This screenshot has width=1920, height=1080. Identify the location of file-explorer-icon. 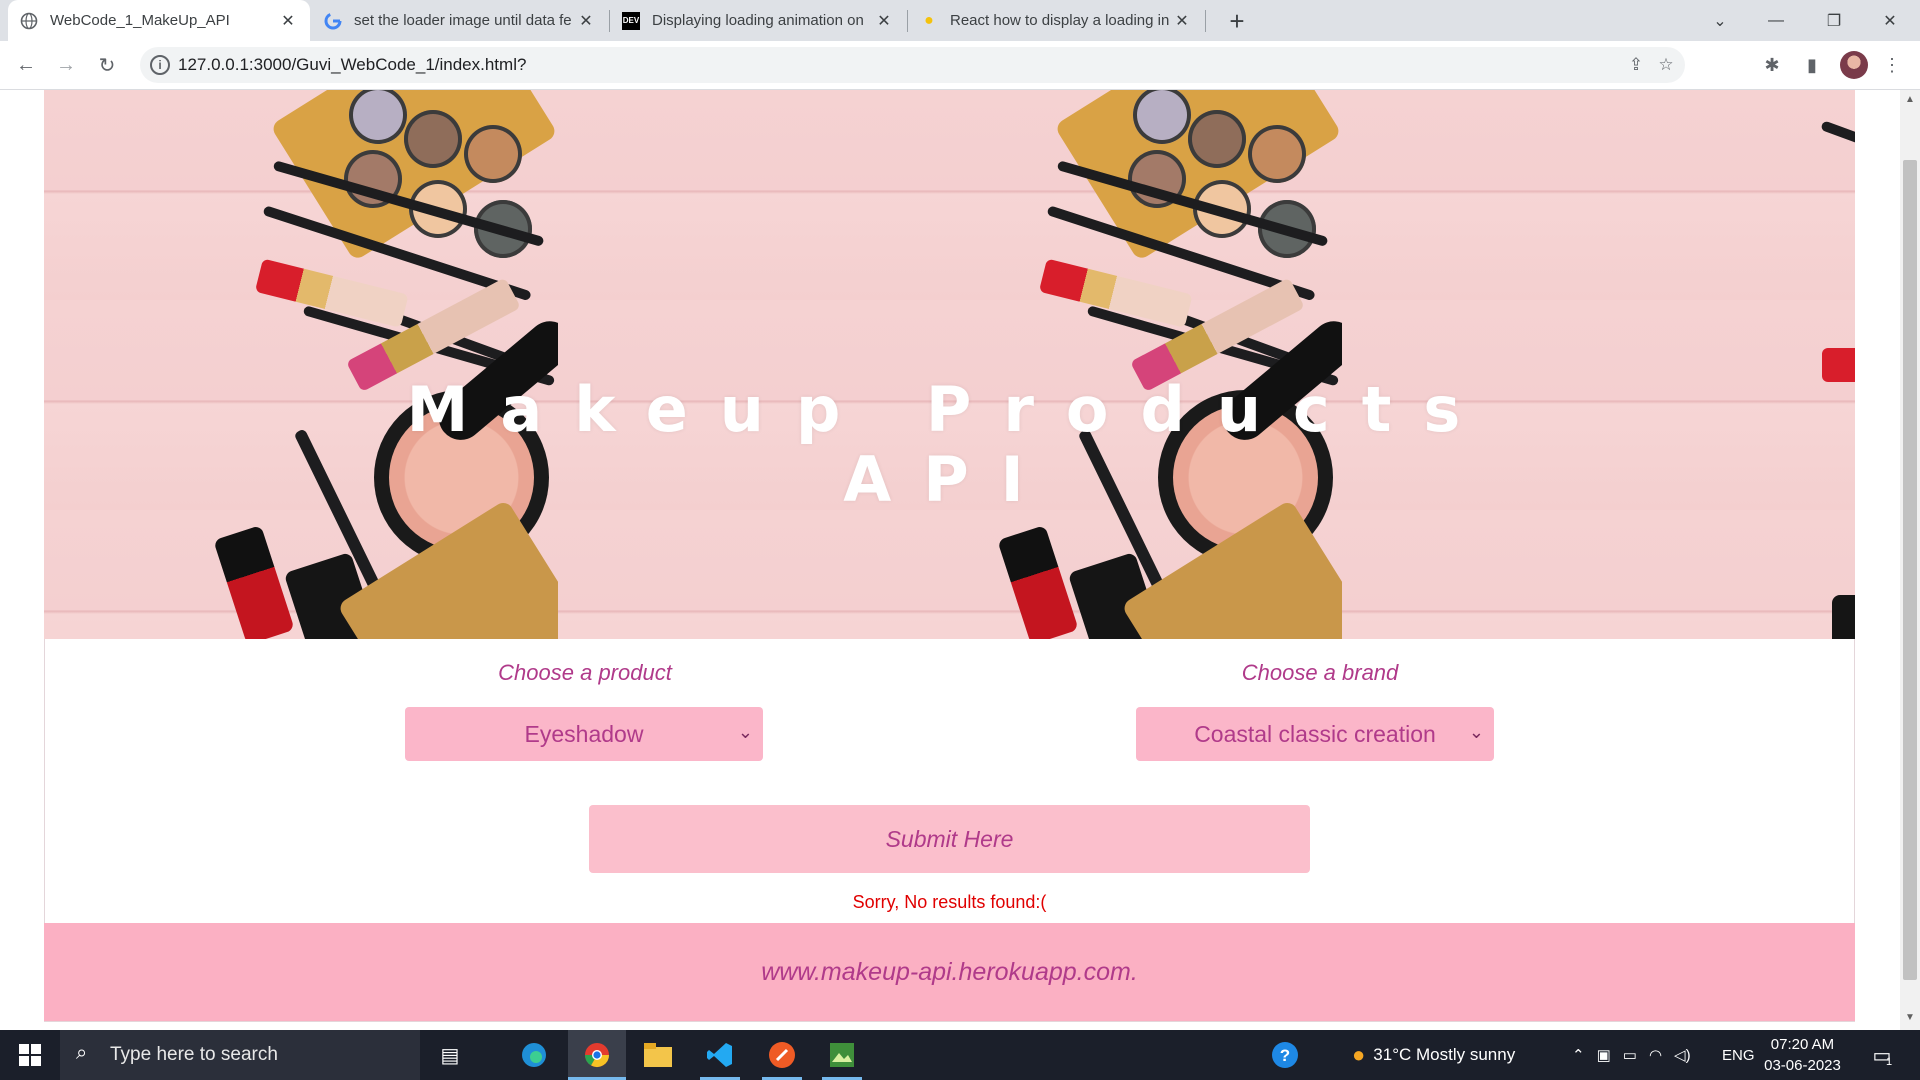
(658, 1055).